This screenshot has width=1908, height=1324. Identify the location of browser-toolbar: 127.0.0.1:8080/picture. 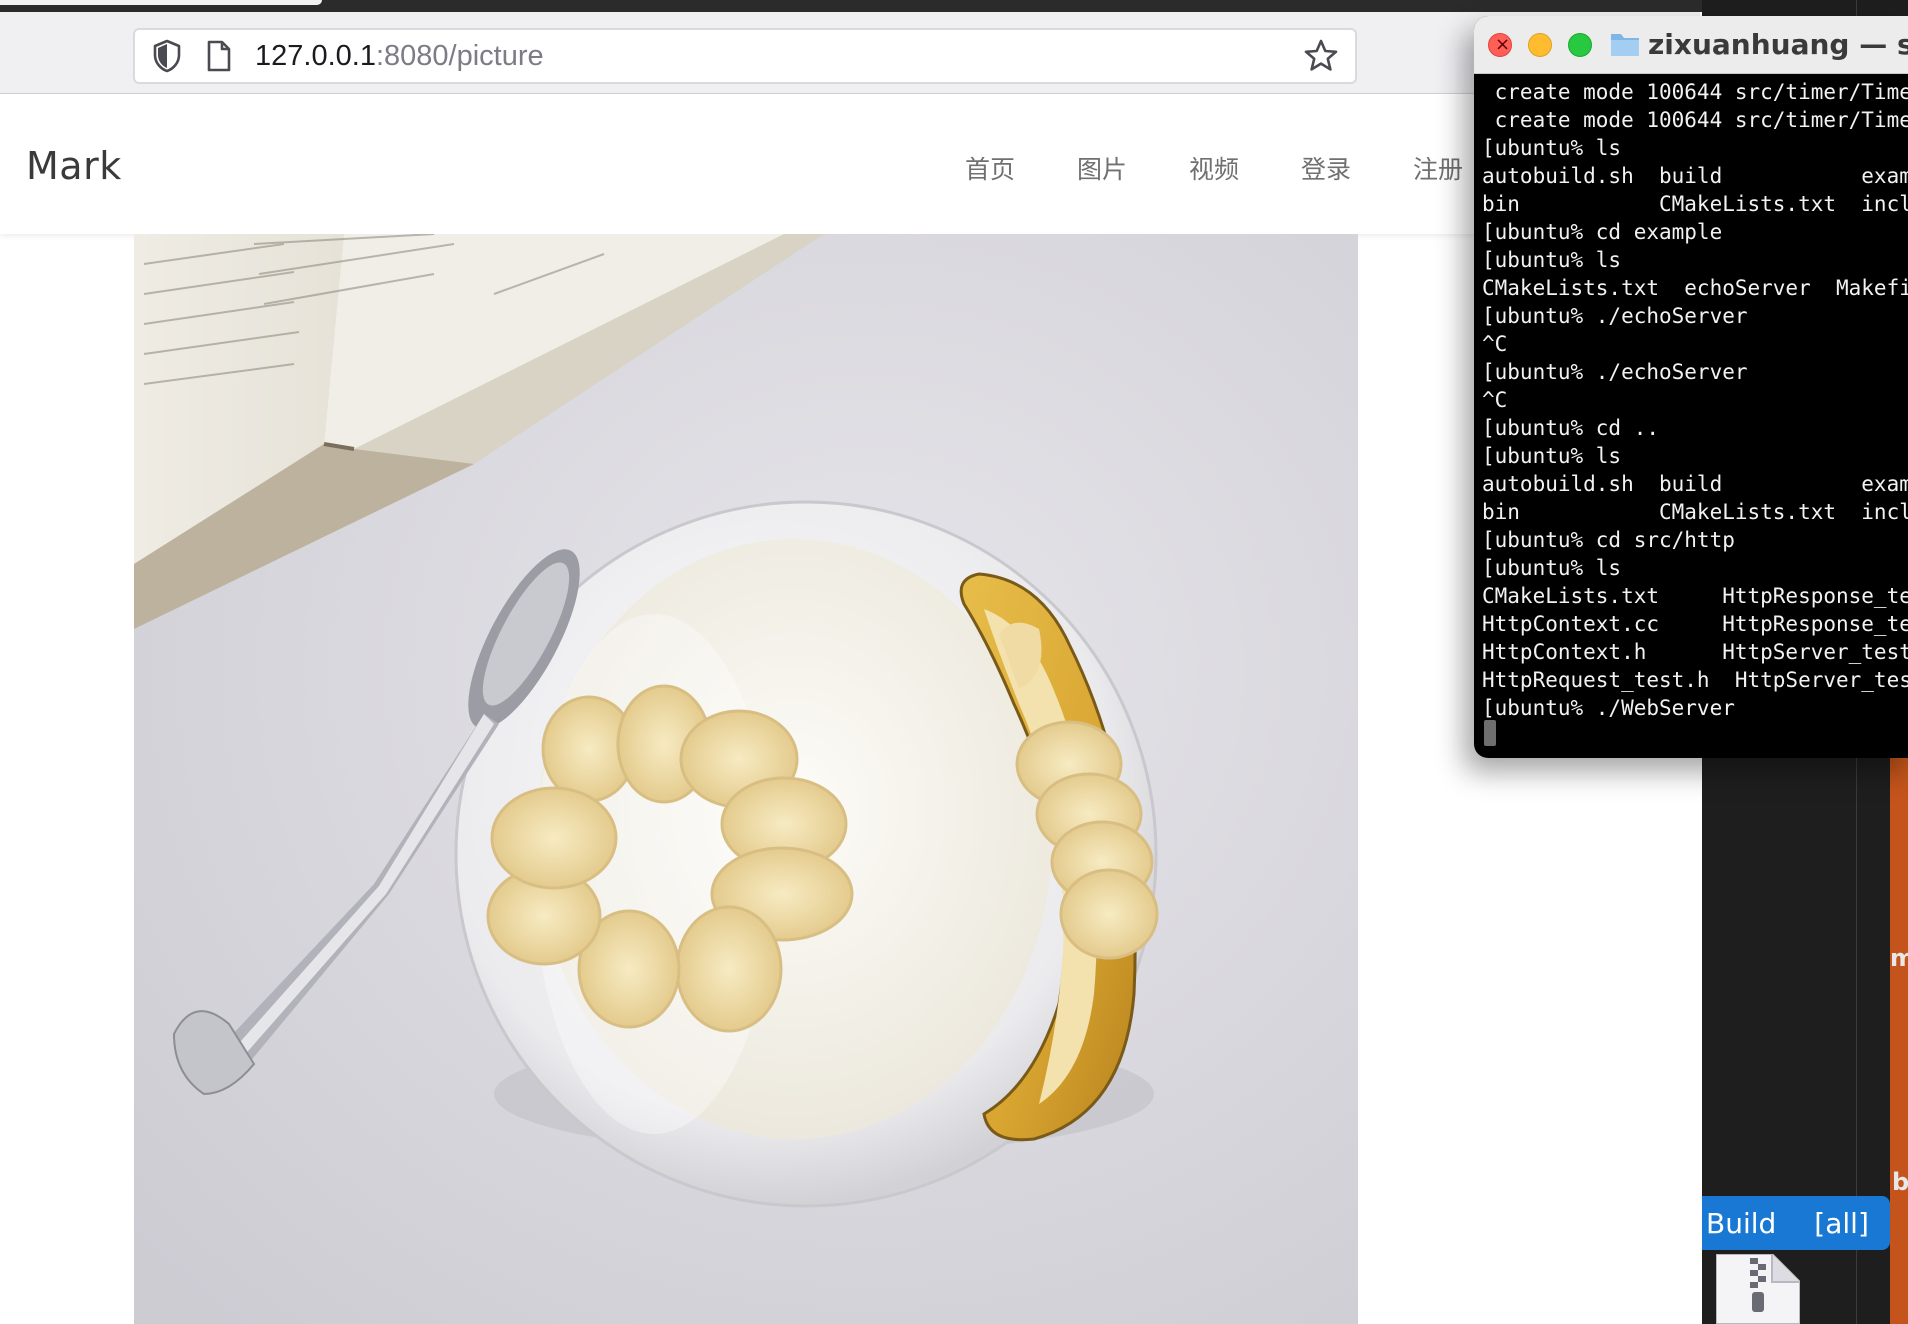
(850, 53).